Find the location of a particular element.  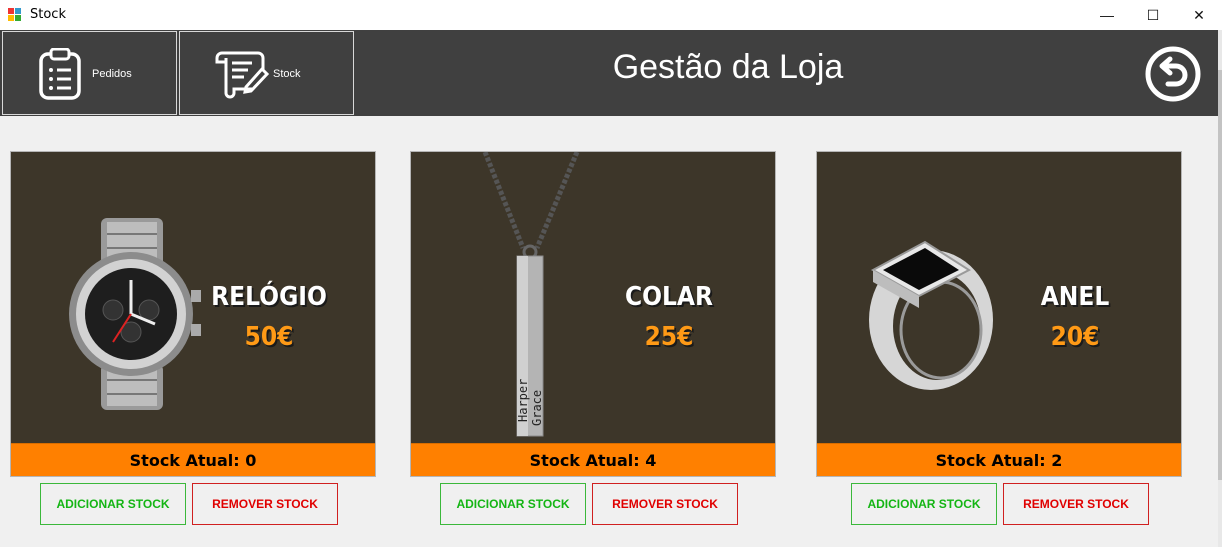

maximize-icon: ☐ is located at coordinates (1153, 14).